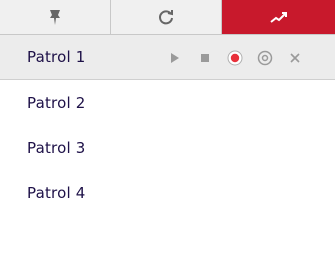  What do you see at coordinates (265, 58) in the screenshot?
I see `settings-icon` at bounding box center [265, 58].